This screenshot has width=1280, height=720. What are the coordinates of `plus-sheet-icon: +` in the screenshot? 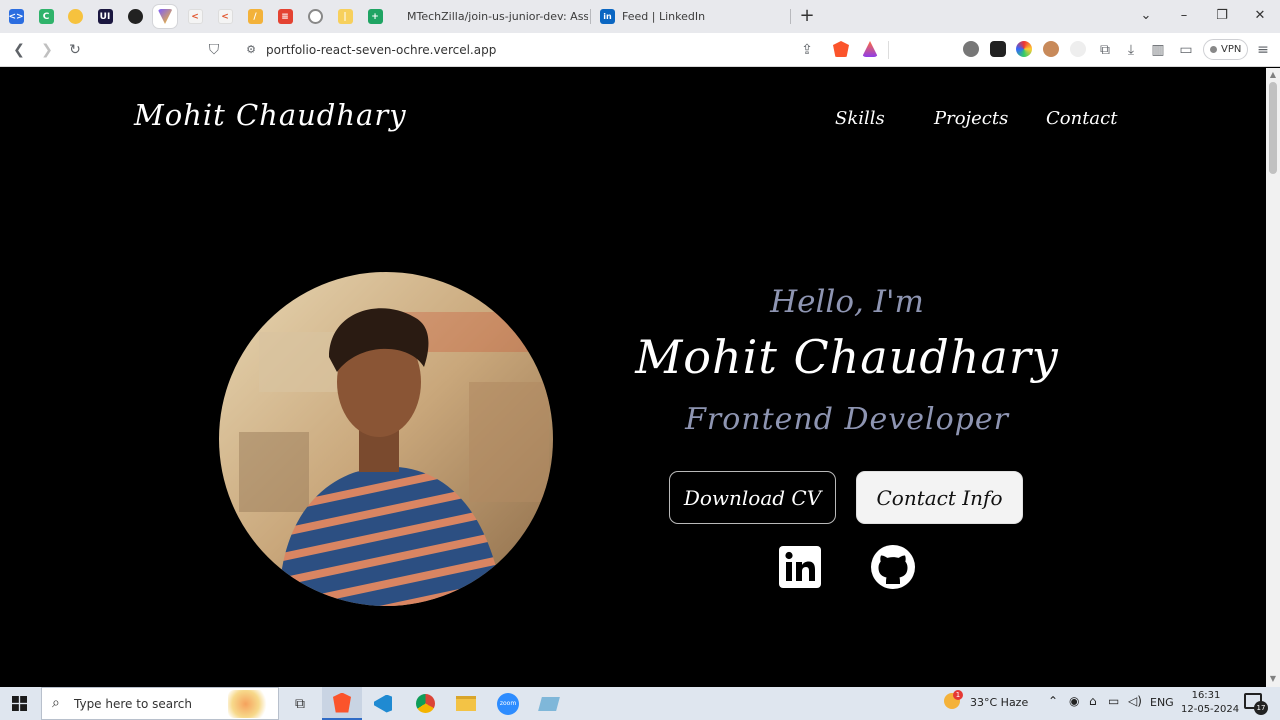 It's located at (375, 16).